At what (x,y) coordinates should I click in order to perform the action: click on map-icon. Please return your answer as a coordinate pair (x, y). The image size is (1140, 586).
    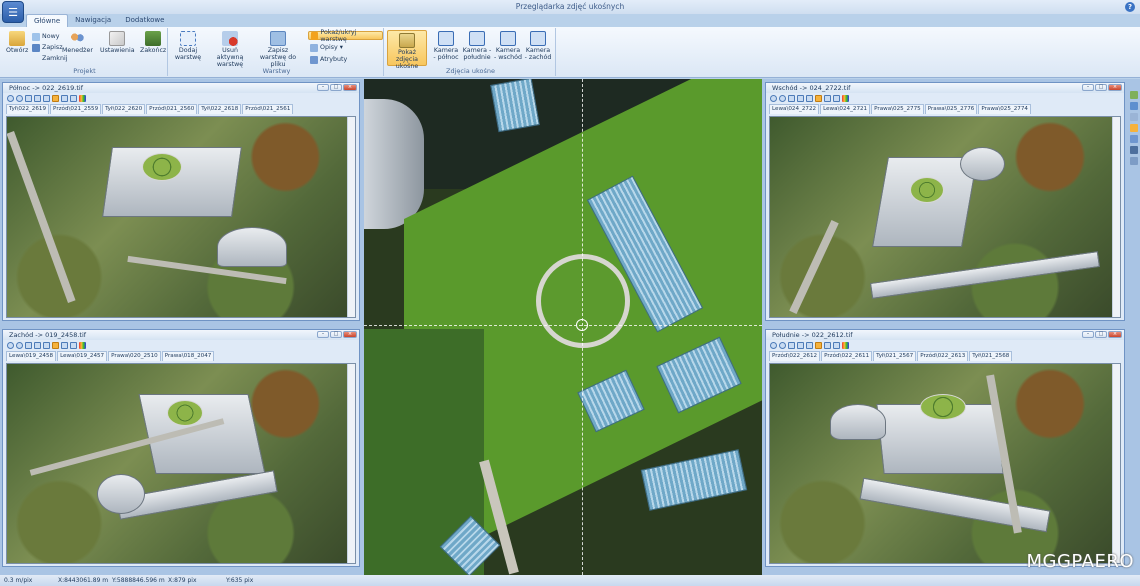
    Looking at the image, I should click on (1134, 106).